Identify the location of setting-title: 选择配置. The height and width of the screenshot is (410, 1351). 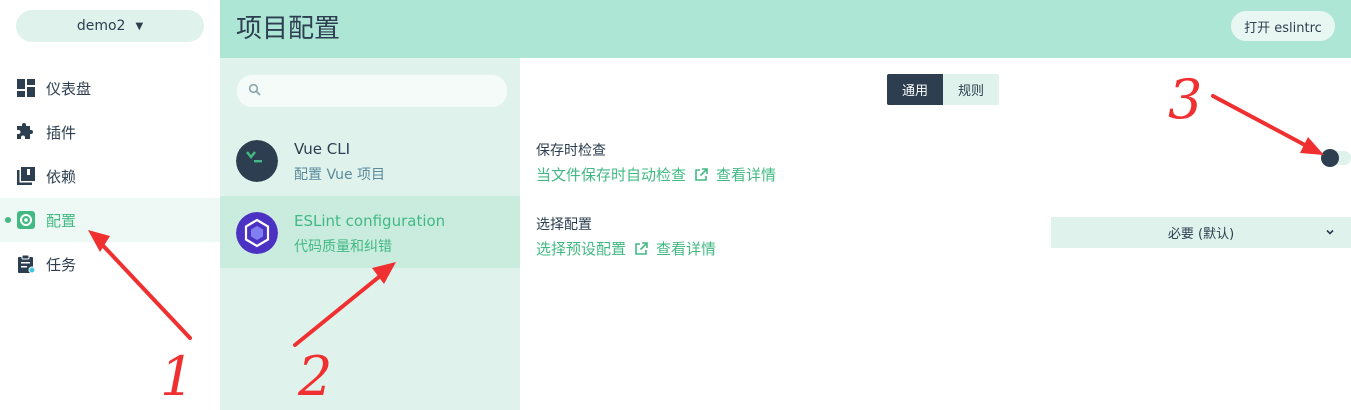
(564, 225).